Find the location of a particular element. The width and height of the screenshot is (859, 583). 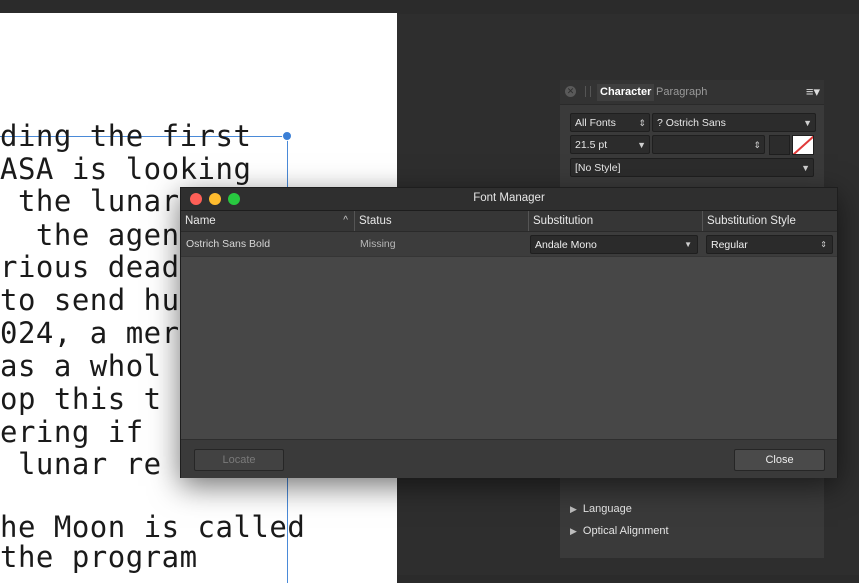

document-text-line: ding the first is located at coordinates (126, 136).